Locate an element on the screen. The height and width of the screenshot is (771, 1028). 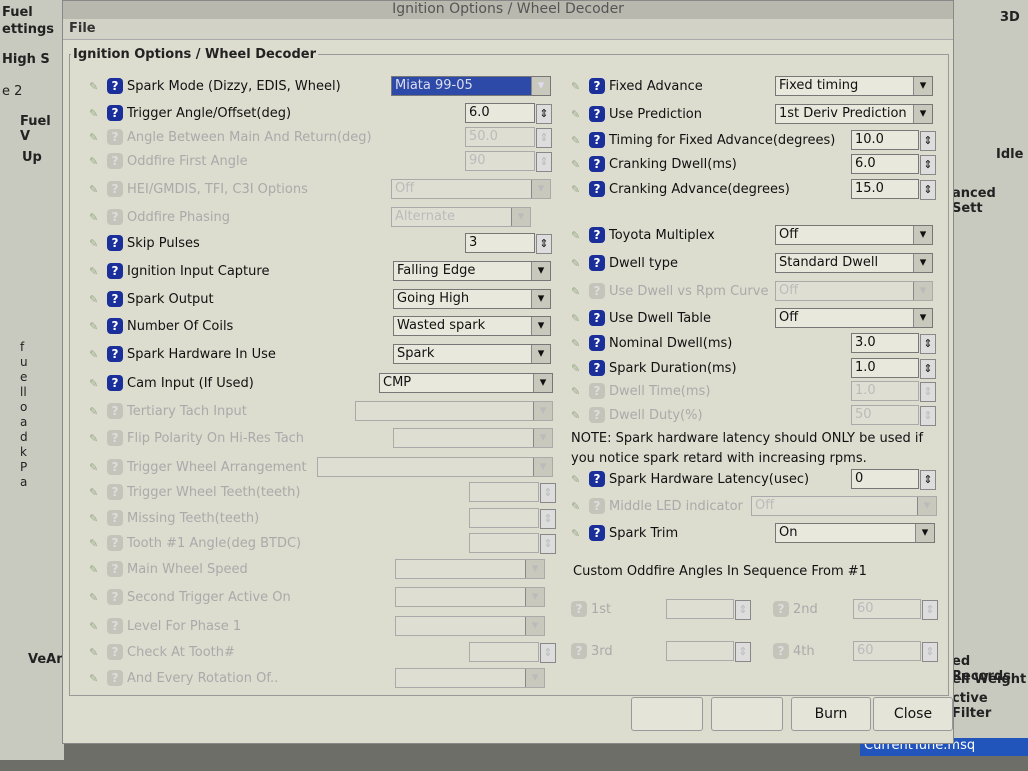
number-of-coils-dropdown: Wasted spark is located at coordinates (472, 326).